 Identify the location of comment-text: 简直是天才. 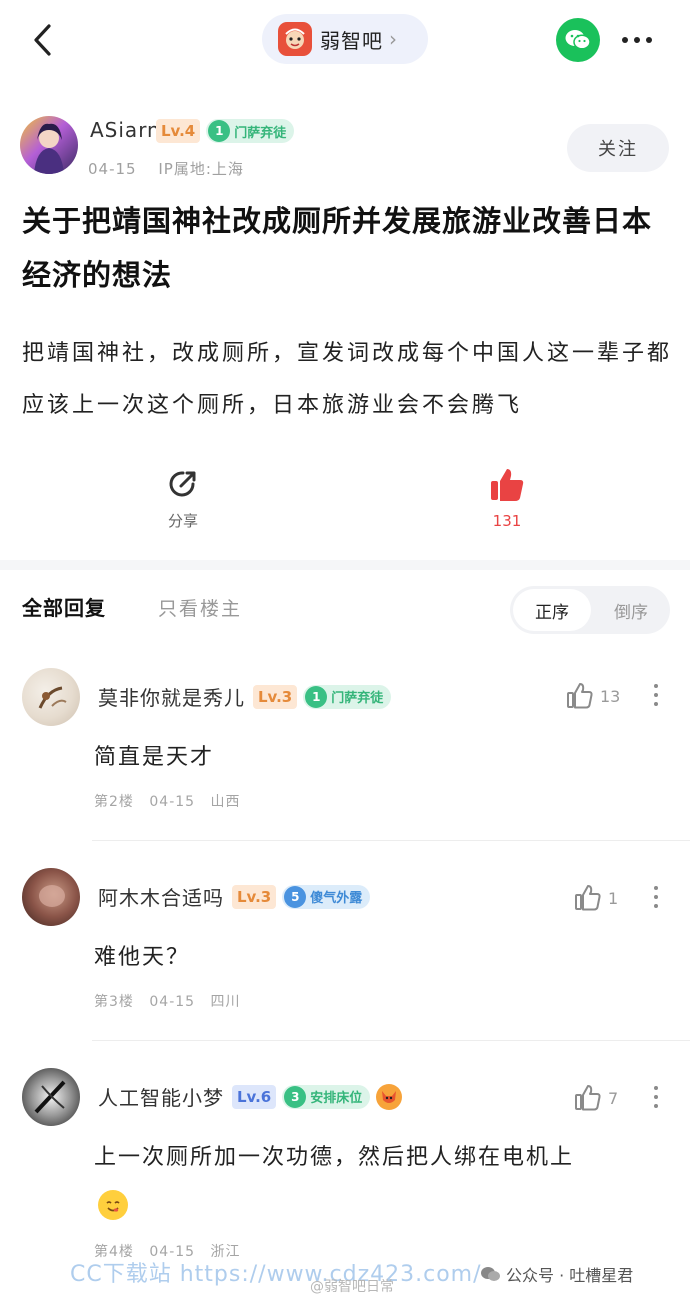
(154, 757).